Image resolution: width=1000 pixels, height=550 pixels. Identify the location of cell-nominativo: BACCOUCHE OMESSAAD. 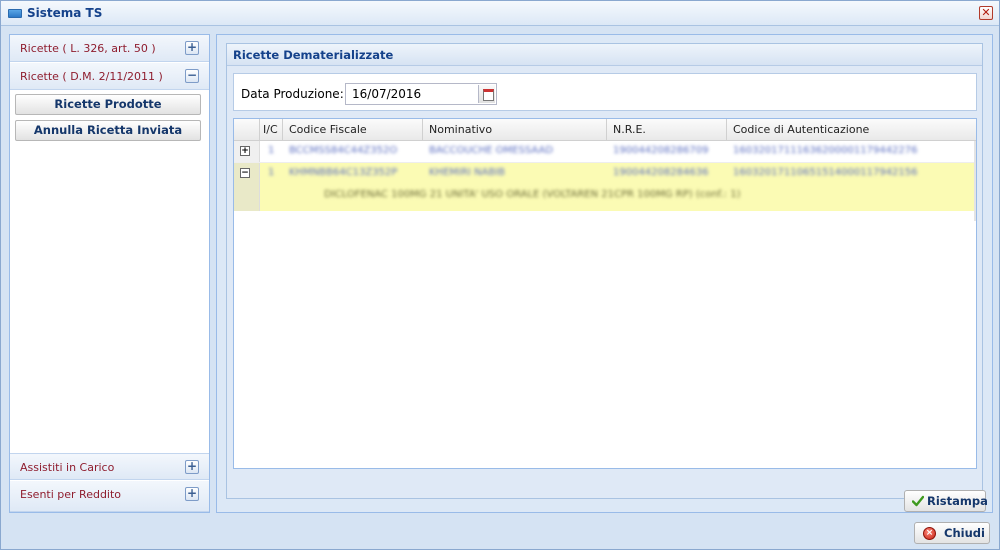
(491, 150).